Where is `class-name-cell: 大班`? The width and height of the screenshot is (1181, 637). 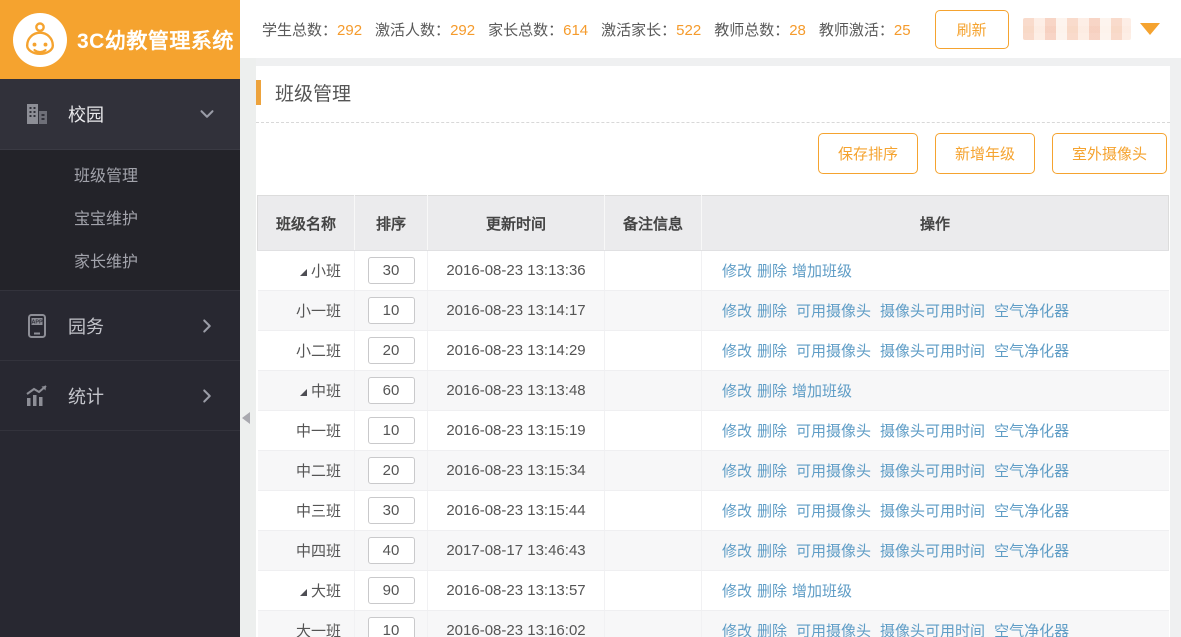
class-name-cell: 大班 is located at coordinates (306, 590).